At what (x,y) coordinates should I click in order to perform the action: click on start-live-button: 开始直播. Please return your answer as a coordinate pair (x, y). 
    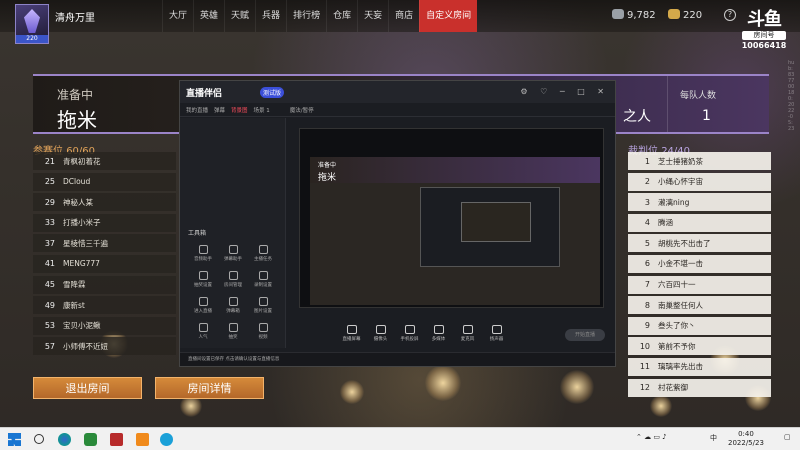
    Looking at the image, I should click on (585, 335).